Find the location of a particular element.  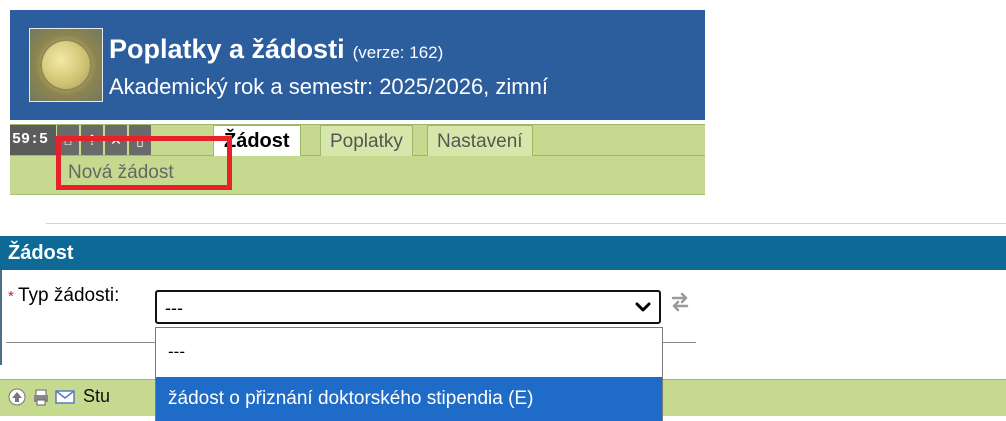

bottom-bar-label: Stu is located at coordinates (97, 396).